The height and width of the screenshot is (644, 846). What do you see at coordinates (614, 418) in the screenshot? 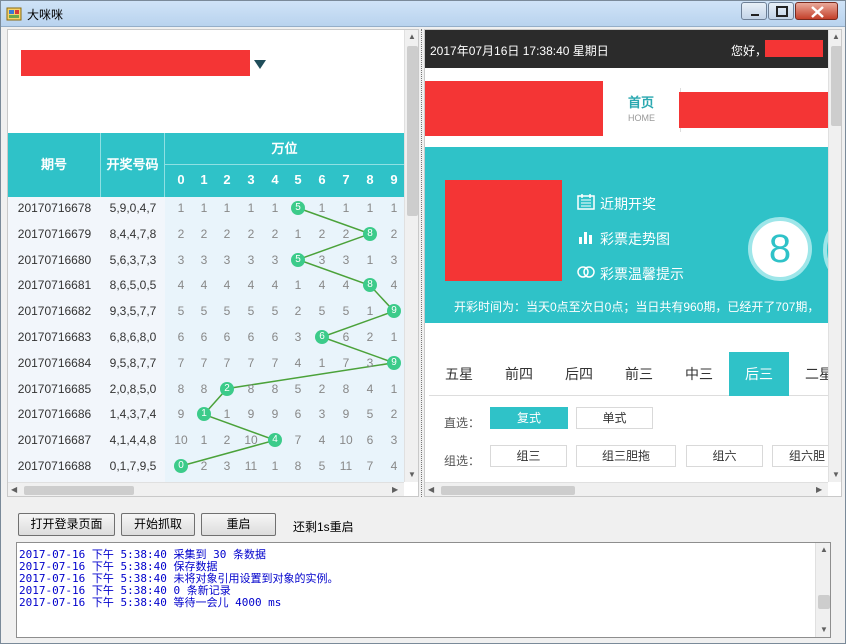
I see `option-danshi: 单式` at bounding box center [614, 418].